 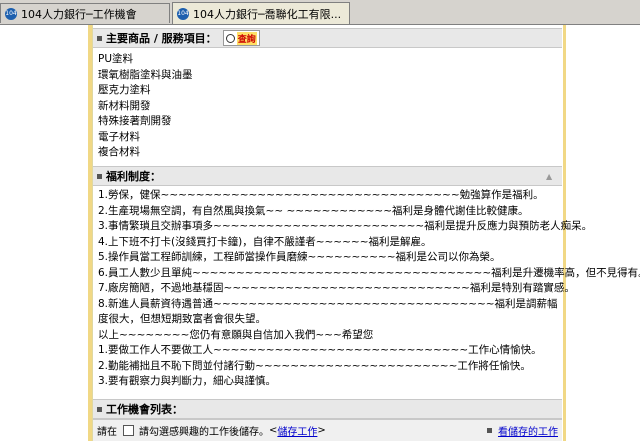 What do you see at coordinates (236, 334) in the screenshot?
I see `list-item: 以上~~~~~~~~您仍有意願與自信加入我們~~~希望您` at bounding box center [236, 334].